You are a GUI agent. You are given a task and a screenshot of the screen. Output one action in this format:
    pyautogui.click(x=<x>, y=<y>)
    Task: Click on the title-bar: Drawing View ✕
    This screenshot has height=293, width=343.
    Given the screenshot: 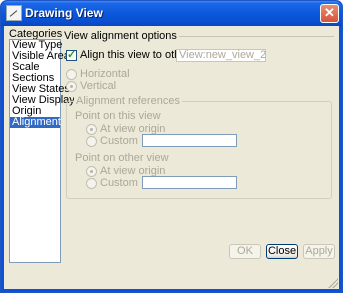 What is the action you would take?
    pyautogui.click(x=171, y=13)
    